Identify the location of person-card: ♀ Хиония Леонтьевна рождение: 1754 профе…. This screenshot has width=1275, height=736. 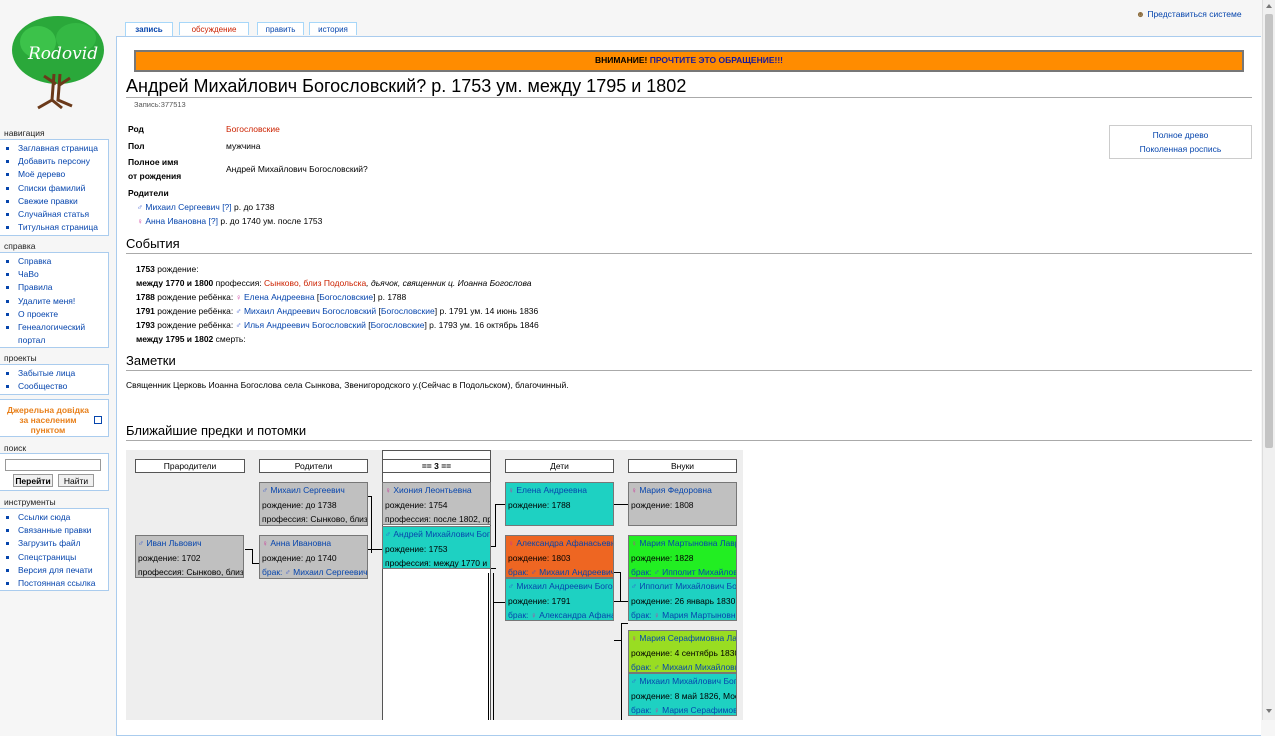
(436, 503).